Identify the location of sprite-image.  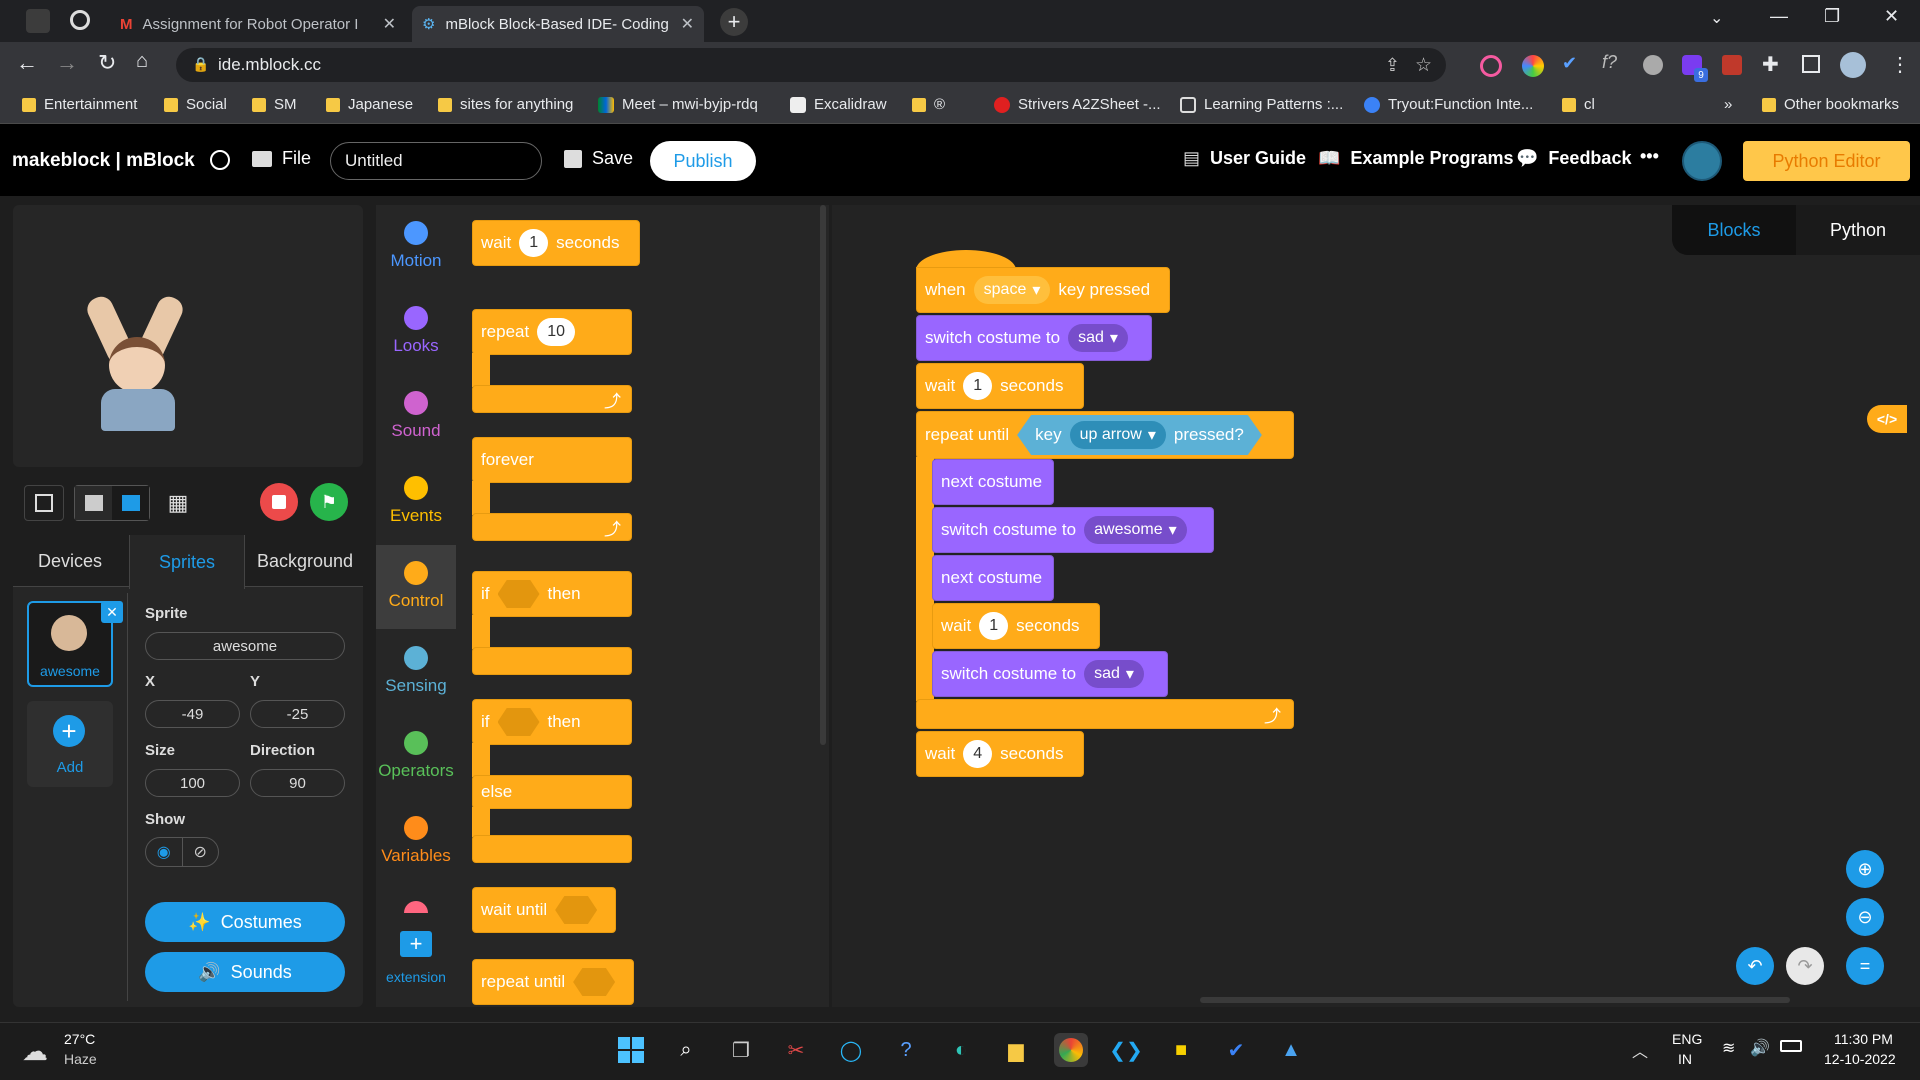
(139, 363).